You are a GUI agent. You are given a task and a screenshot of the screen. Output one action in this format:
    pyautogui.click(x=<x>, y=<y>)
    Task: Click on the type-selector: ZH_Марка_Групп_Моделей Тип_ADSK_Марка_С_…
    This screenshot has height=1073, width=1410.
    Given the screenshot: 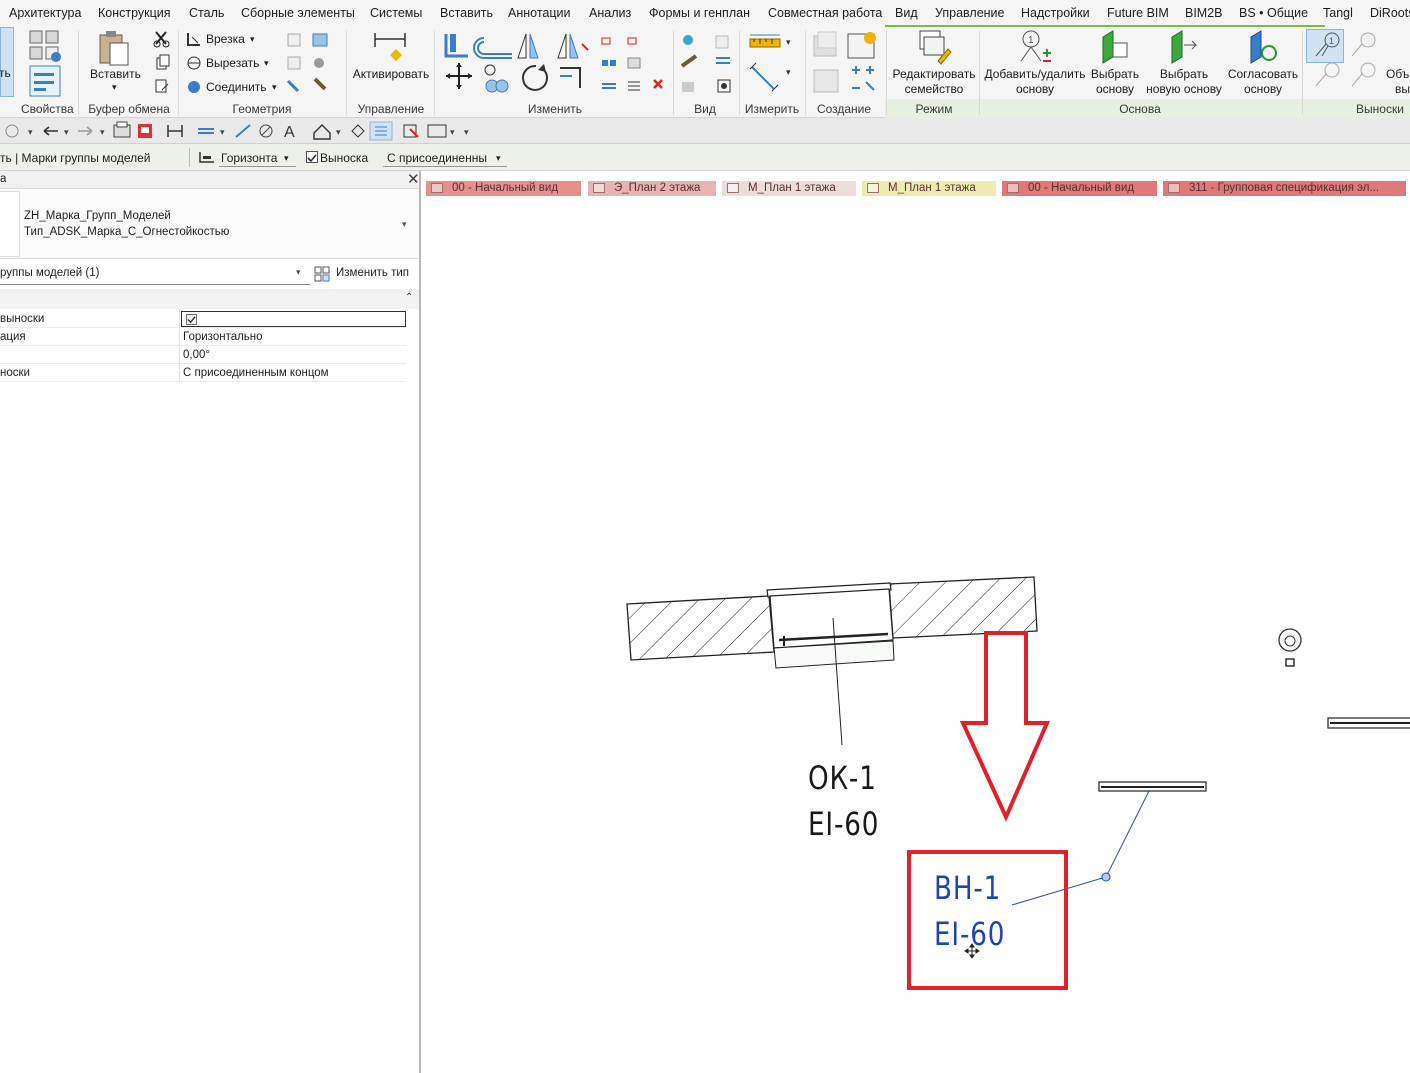 What is the action you would take?
    pyautogui.click(x=209, y=224)
    